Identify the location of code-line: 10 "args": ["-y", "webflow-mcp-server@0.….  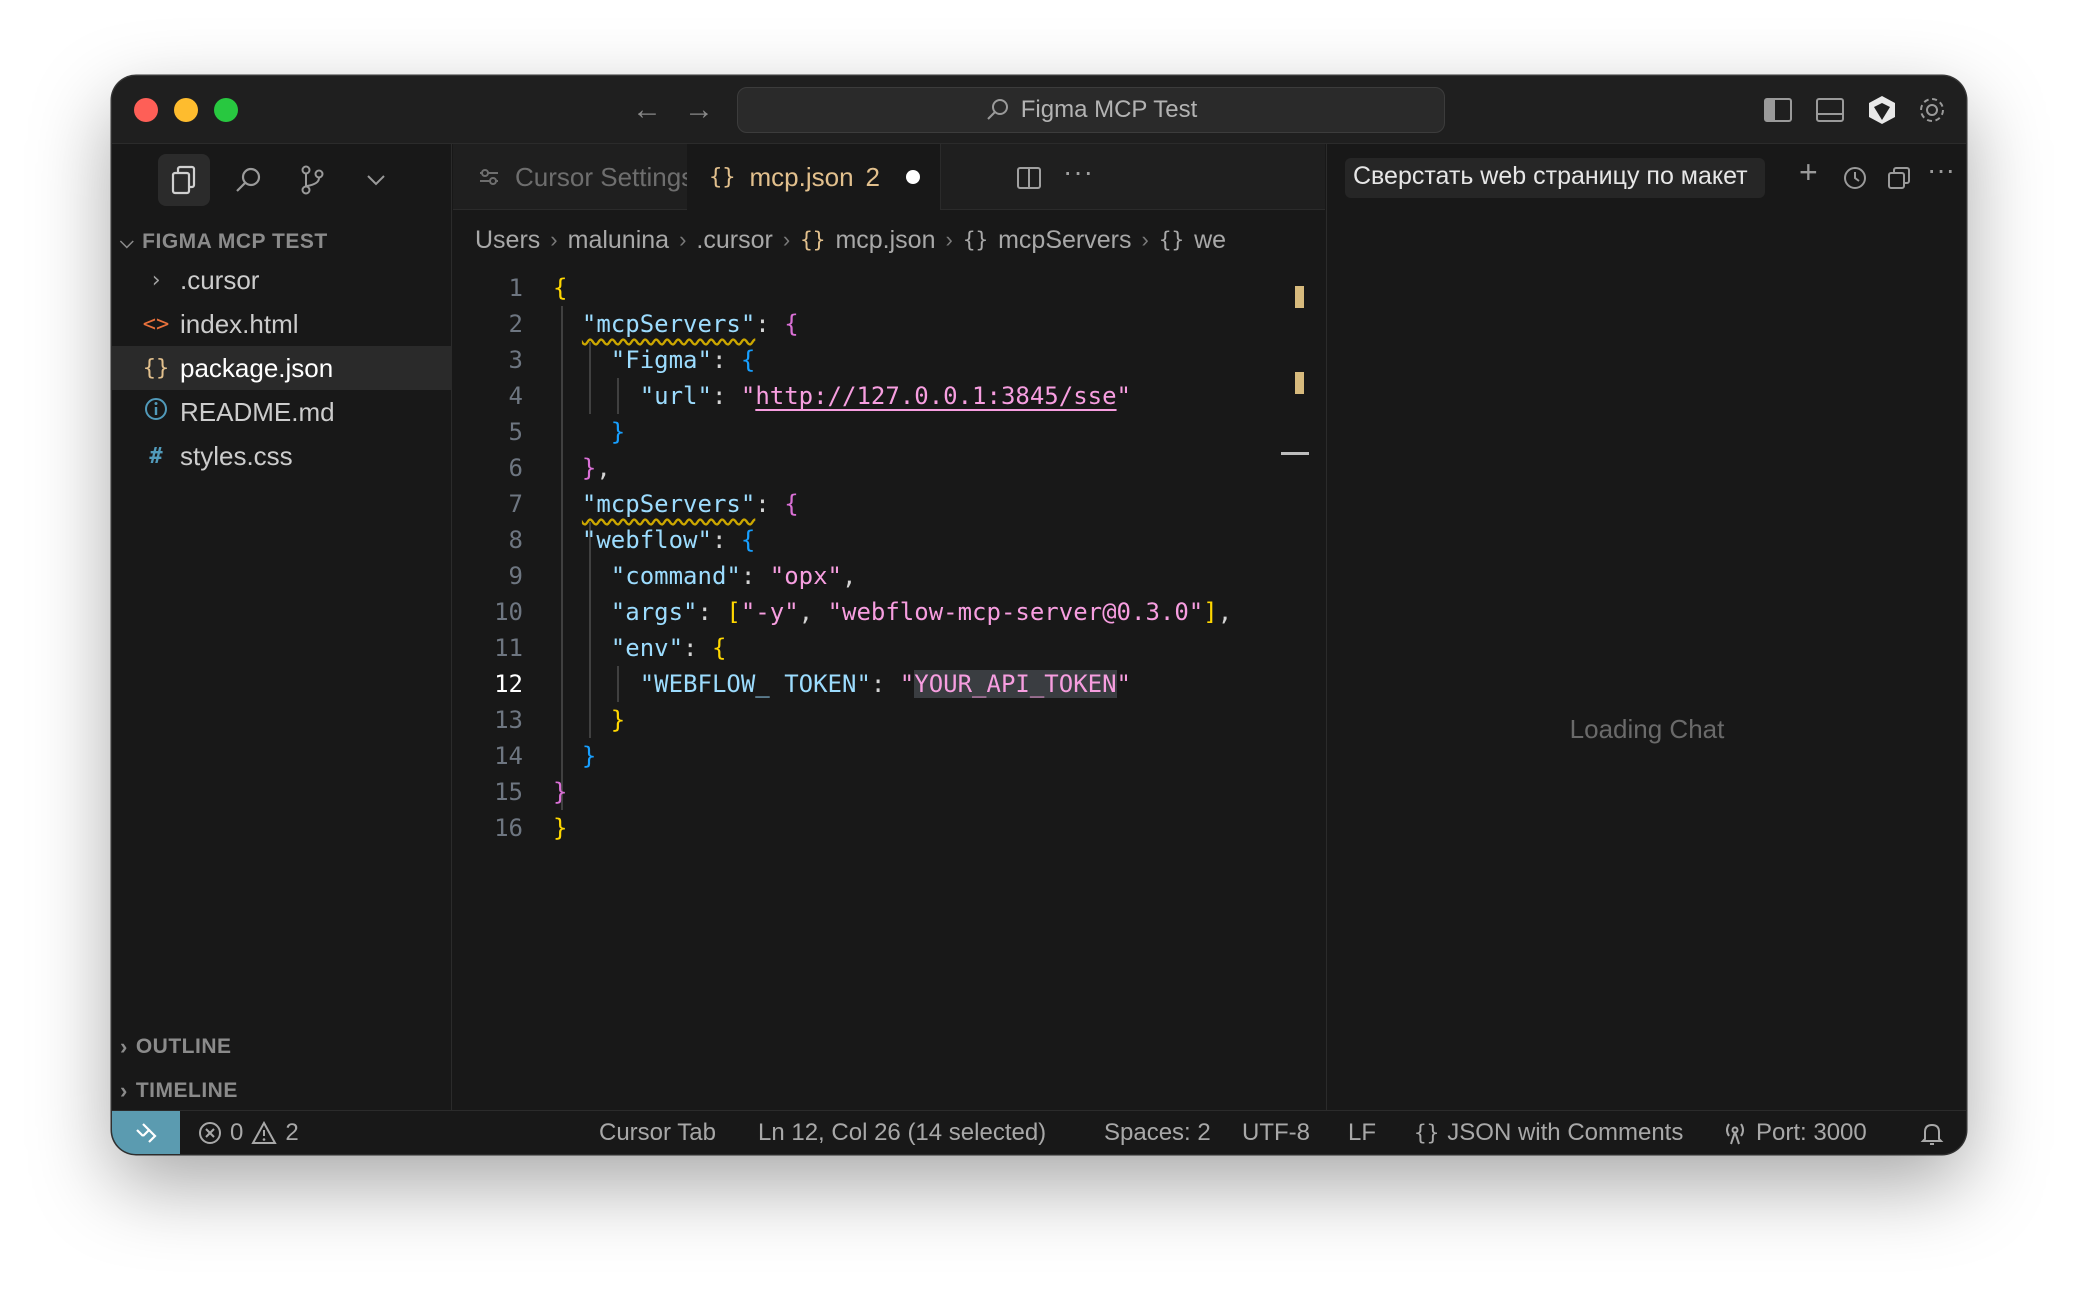
(889, 612).